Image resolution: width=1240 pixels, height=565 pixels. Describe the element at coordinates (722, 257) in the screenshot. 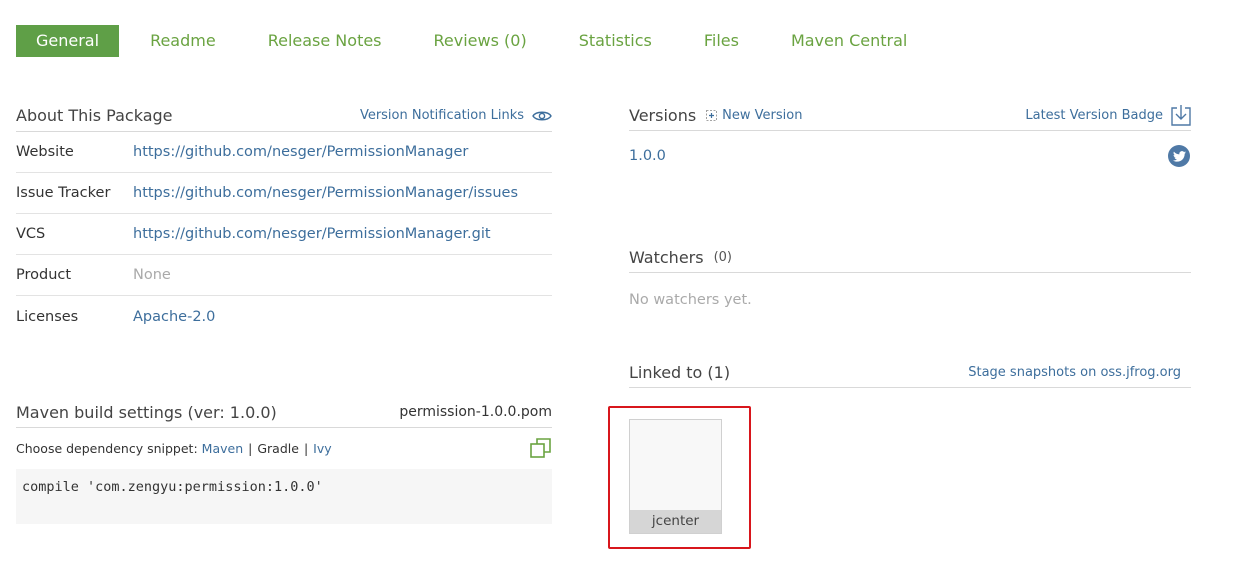

I see `watchers-count: (0)` at that location.